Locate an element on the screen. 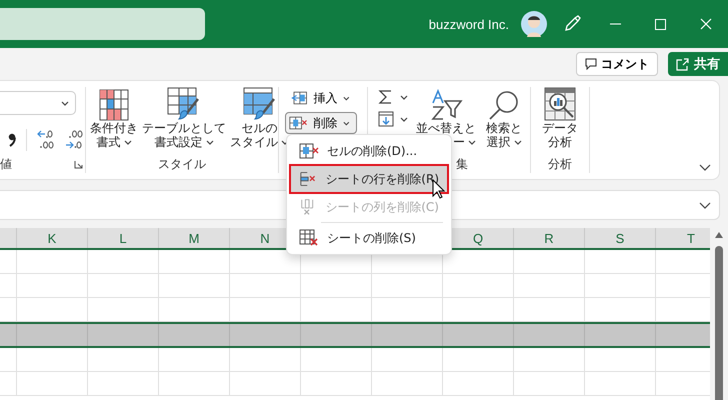  group-label: スタイル is located at coordinates (182, 164).